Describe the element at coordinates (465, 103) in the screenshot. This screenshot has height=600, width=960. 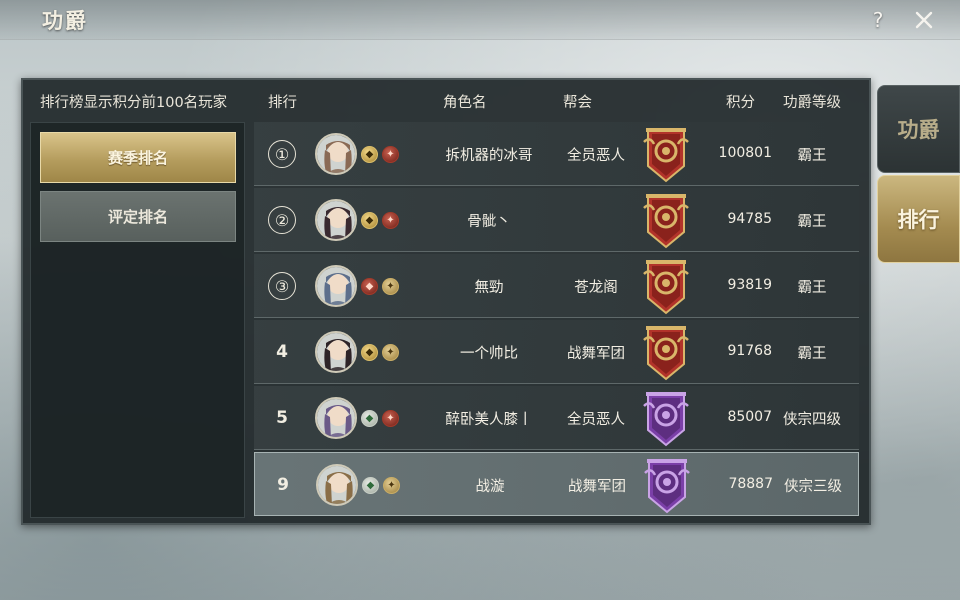
I see `header-name: 角色名` at that location.